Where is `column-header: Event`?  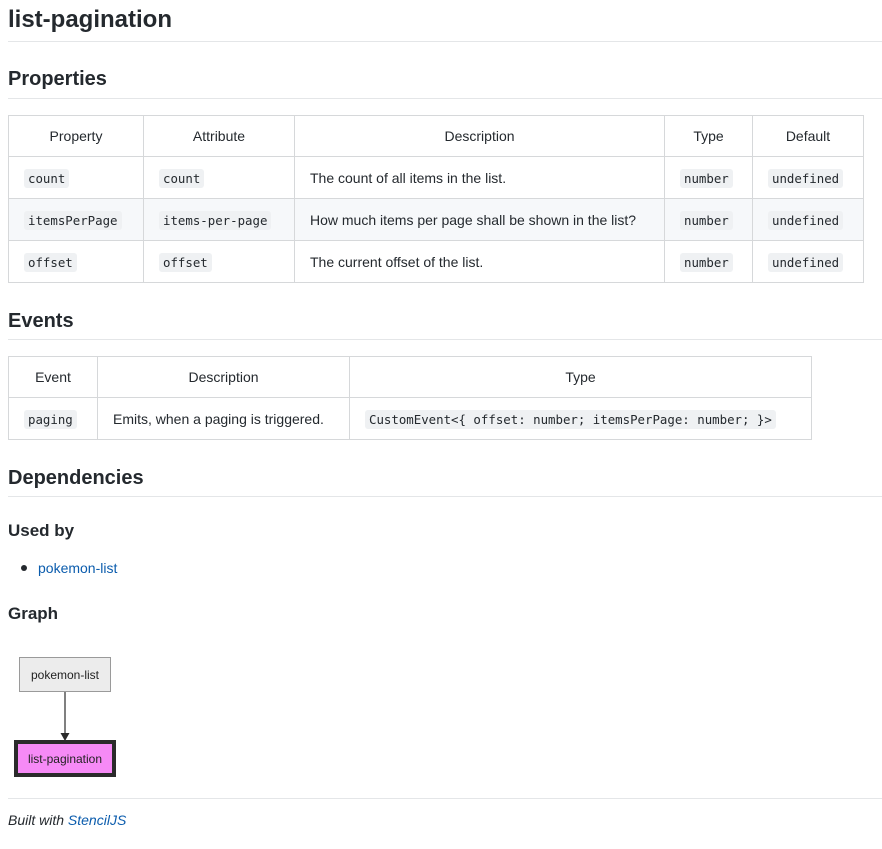
column-header: Event is located at coordinates (53, 377).